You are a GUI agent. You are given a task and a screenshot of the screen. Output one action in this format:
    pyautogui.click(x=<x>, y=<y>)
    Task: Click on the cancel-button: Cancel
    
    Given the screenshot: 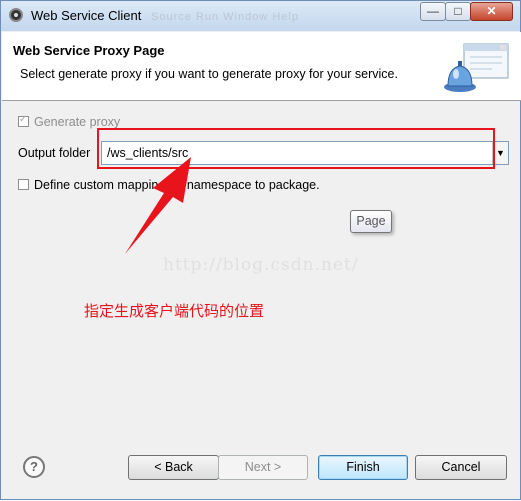 What is the action you would take?
    pyautogui.click(x=461, y=467)
    